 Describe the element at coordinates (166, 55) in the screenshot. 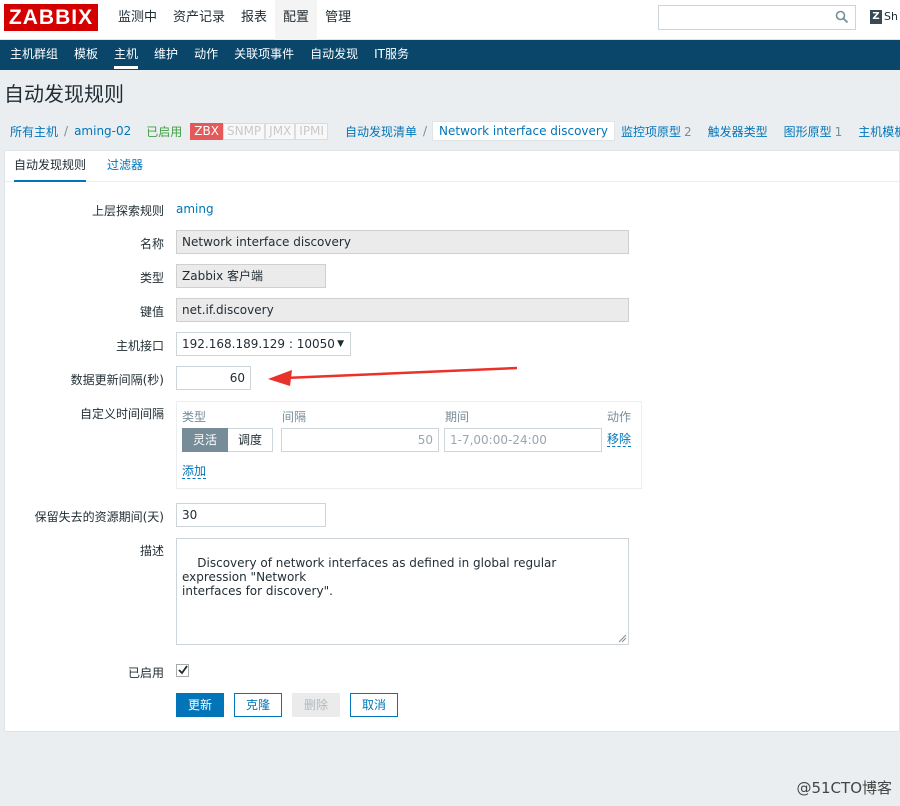

I see `sub-nav-maintenance: 维护` at that location.